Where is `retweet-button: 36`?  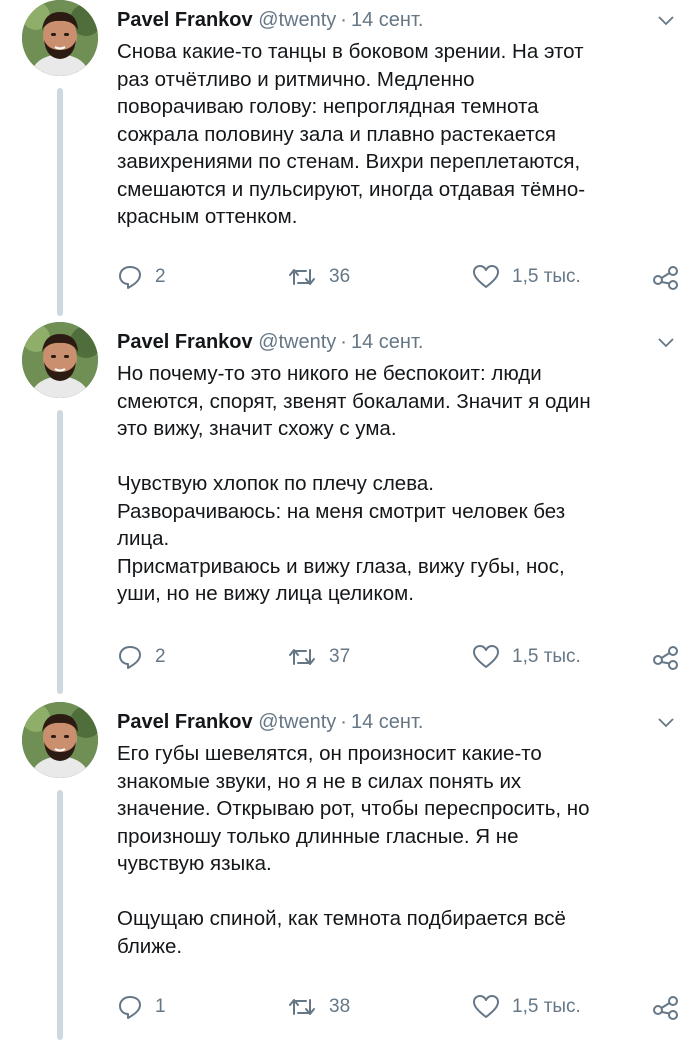
retweet-button: 36 is located at coordinates (318, 277).